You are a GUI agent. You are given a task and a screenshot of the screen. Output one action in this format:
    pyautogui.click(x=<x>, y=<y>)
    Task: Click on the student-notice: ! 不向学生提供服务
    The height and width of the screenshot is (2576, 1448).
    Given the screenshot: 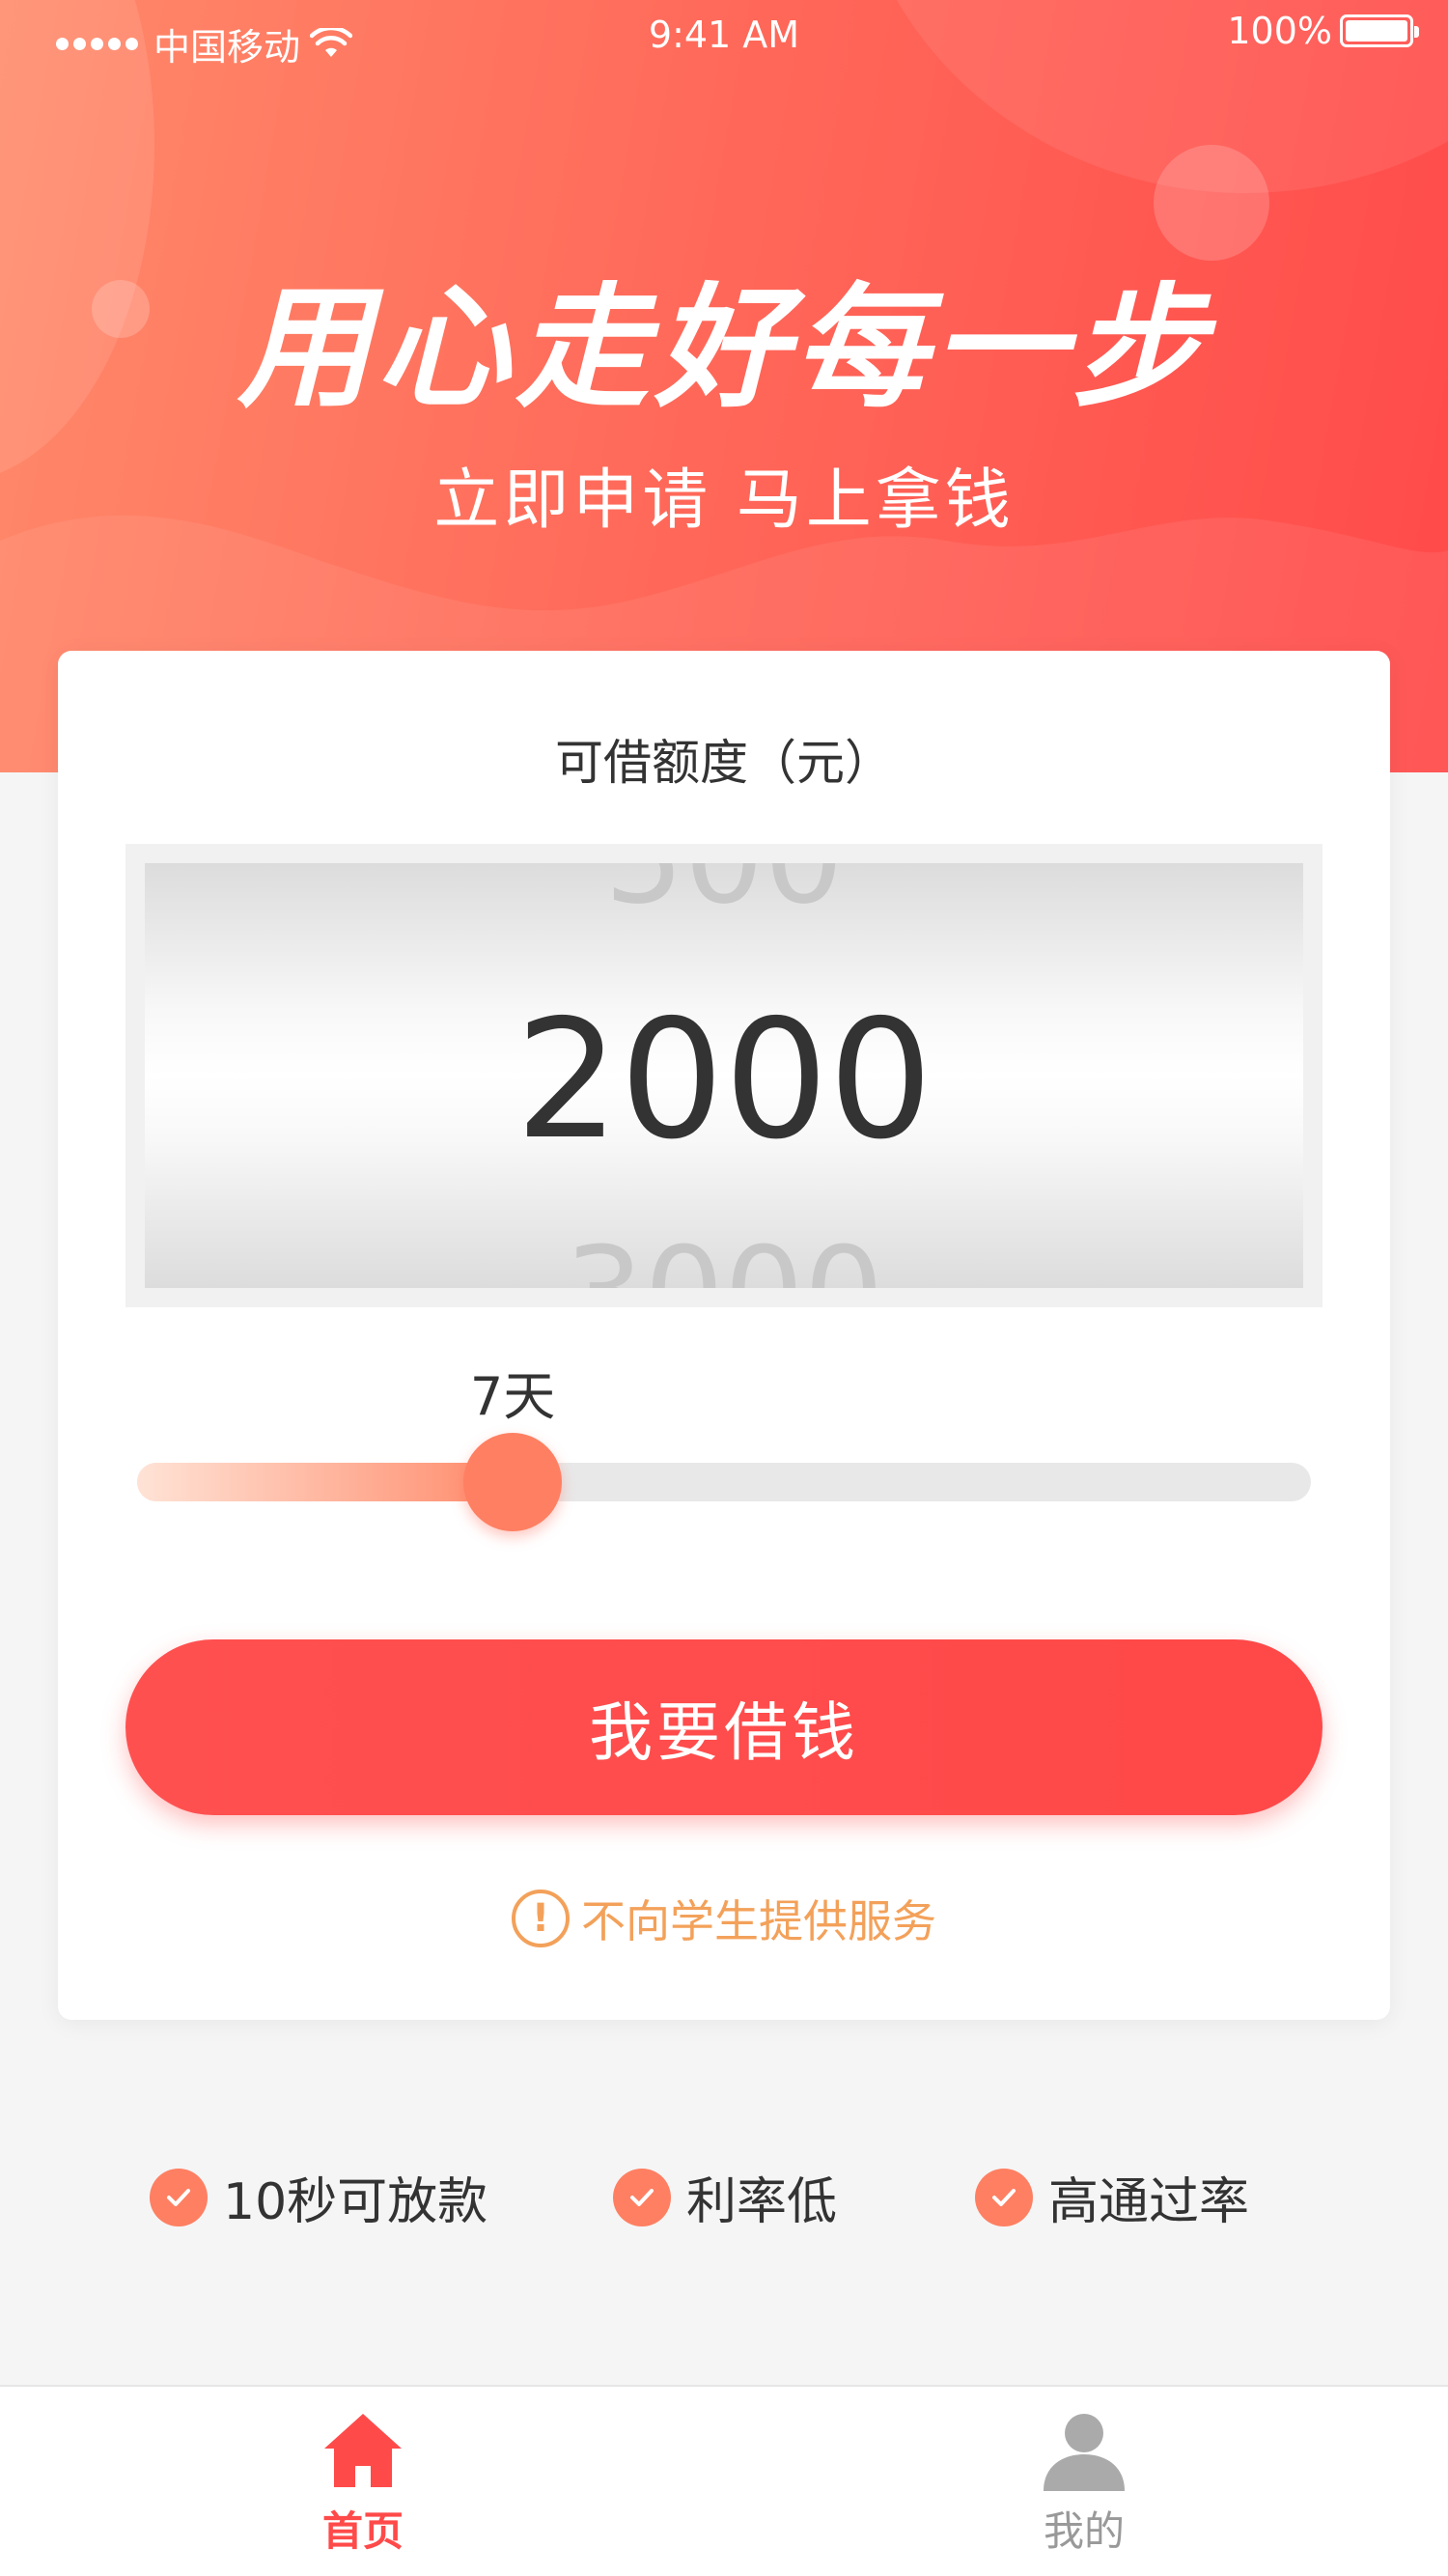 What is the action you would take?
    pyautogui.click(x=724, y=1919)
    